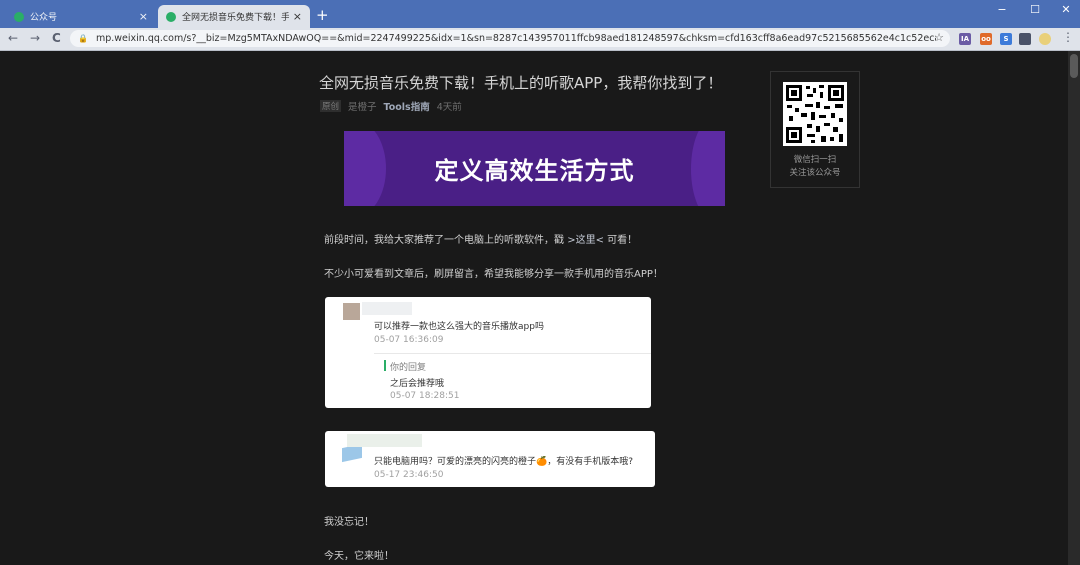  I want to click on forward-button: →, so click(35, 38).